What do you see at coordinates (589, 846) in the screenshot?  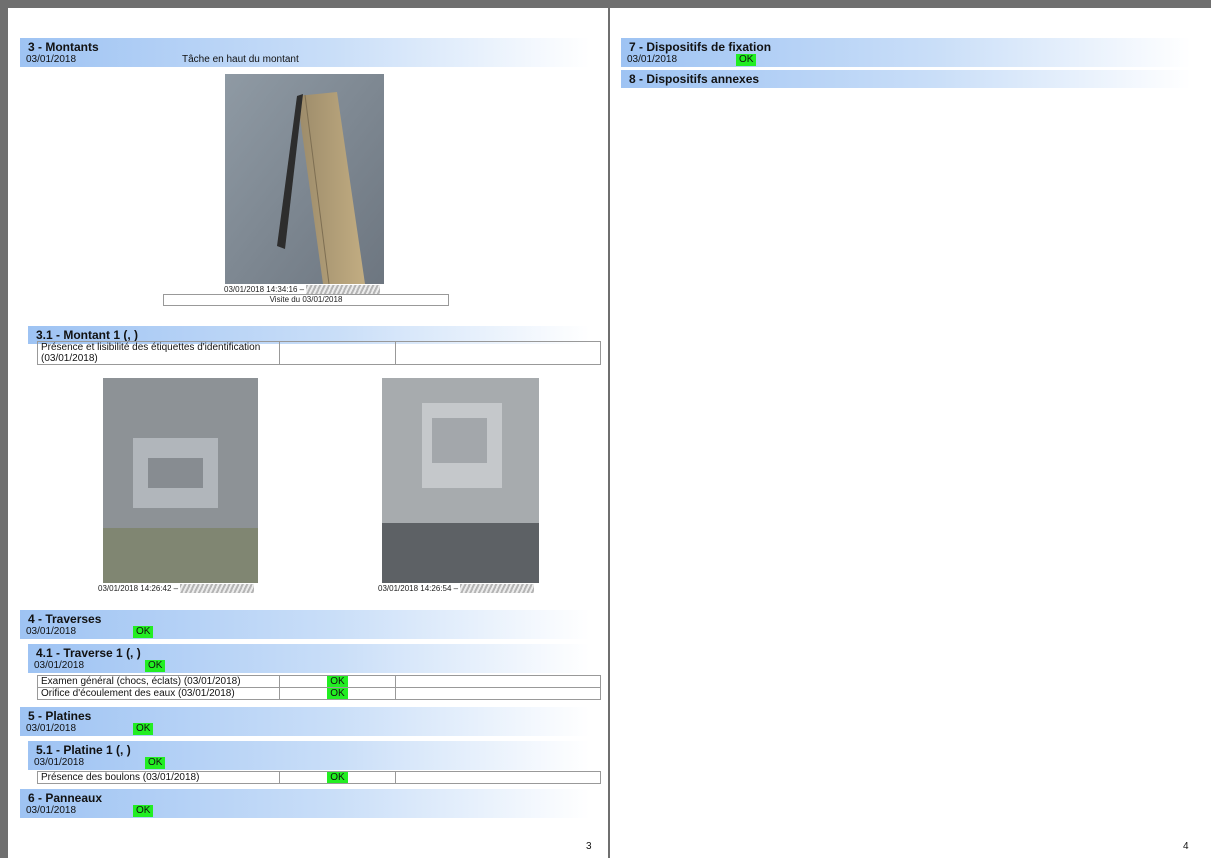 I see `page-number: 3` at bounding box center [589, 846].